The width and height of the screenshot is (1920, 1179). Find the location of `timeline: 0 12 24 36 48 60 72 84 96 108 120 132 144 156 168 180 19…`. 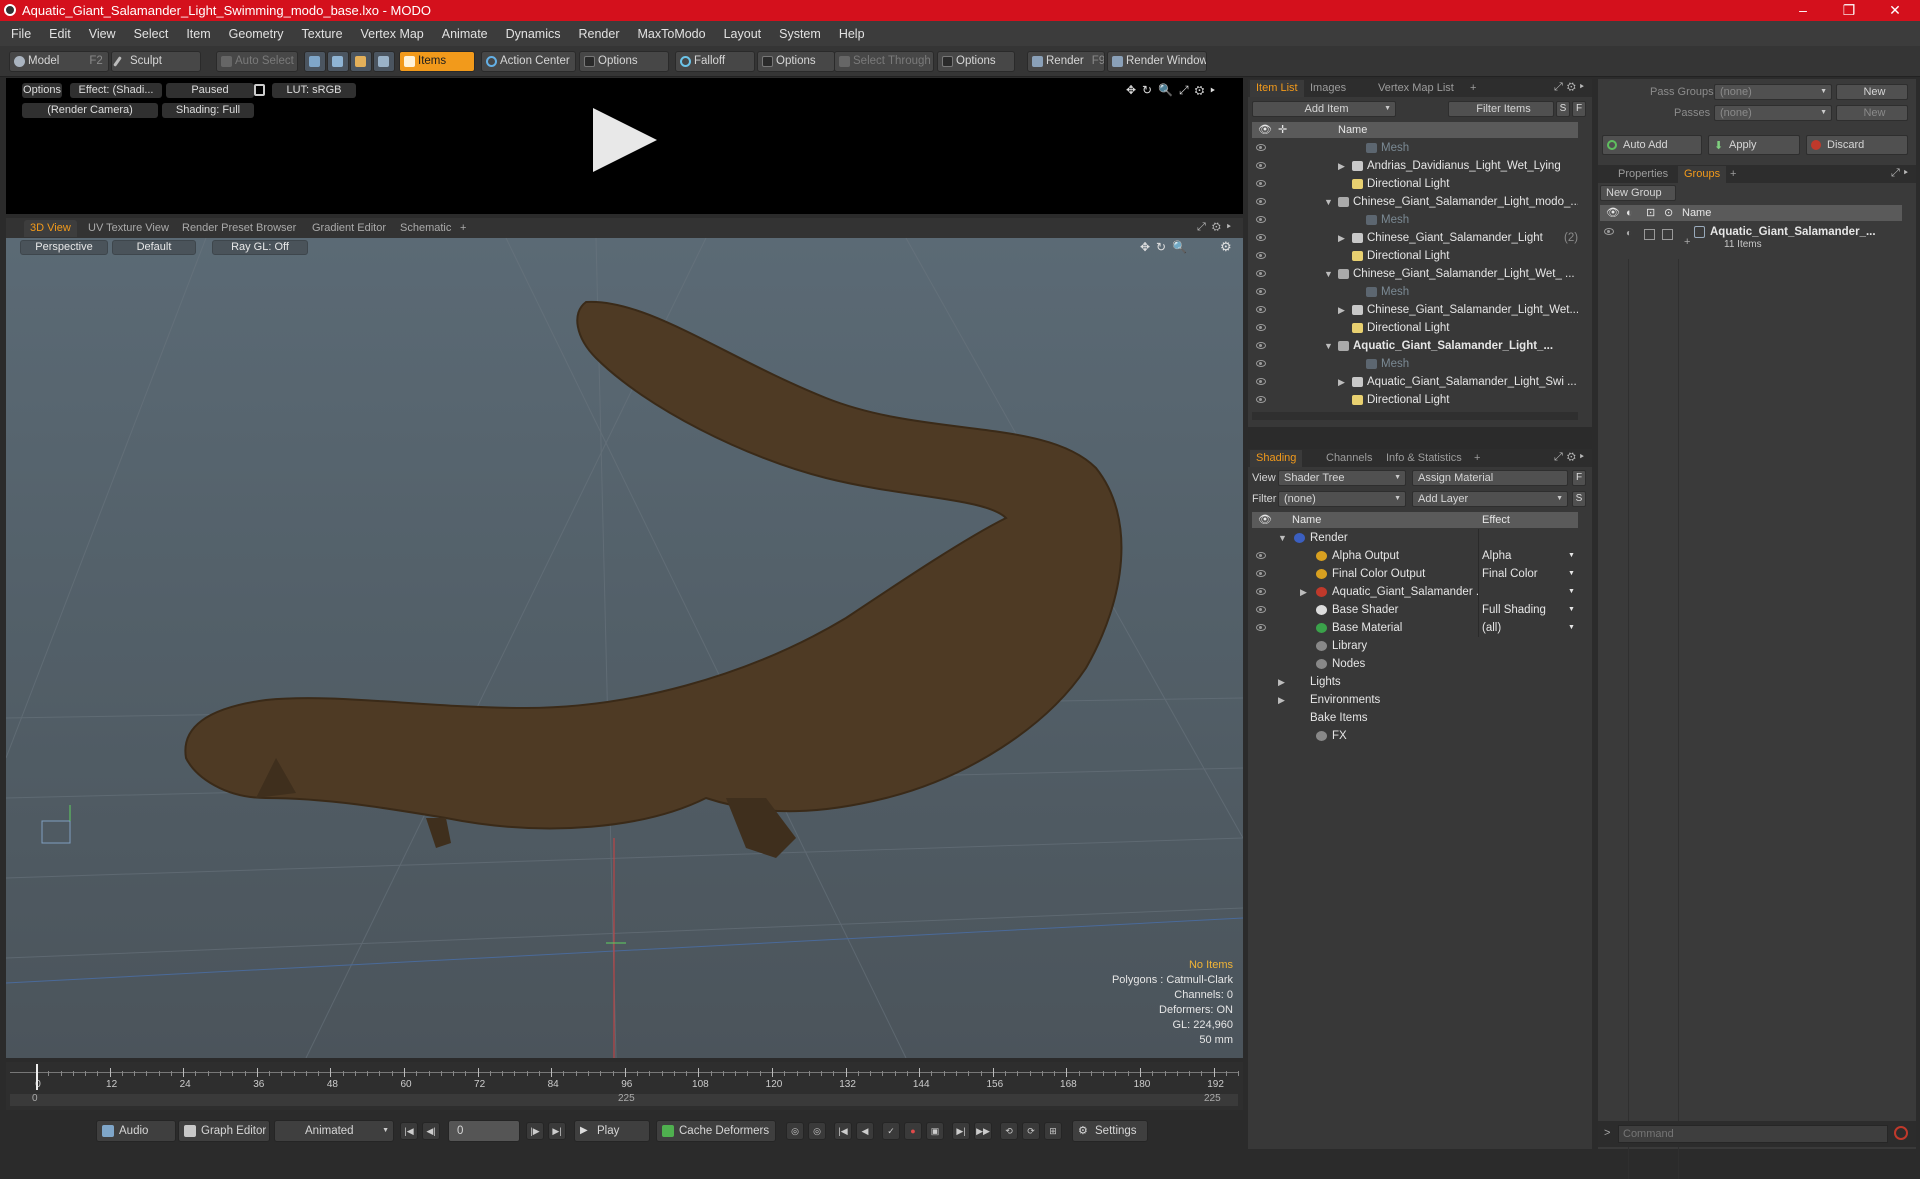

timeline: 0 12 24 36 48 60 72 84 96 108 120 132 144 156 168 180 19… is located at coordinates (715, 1086).